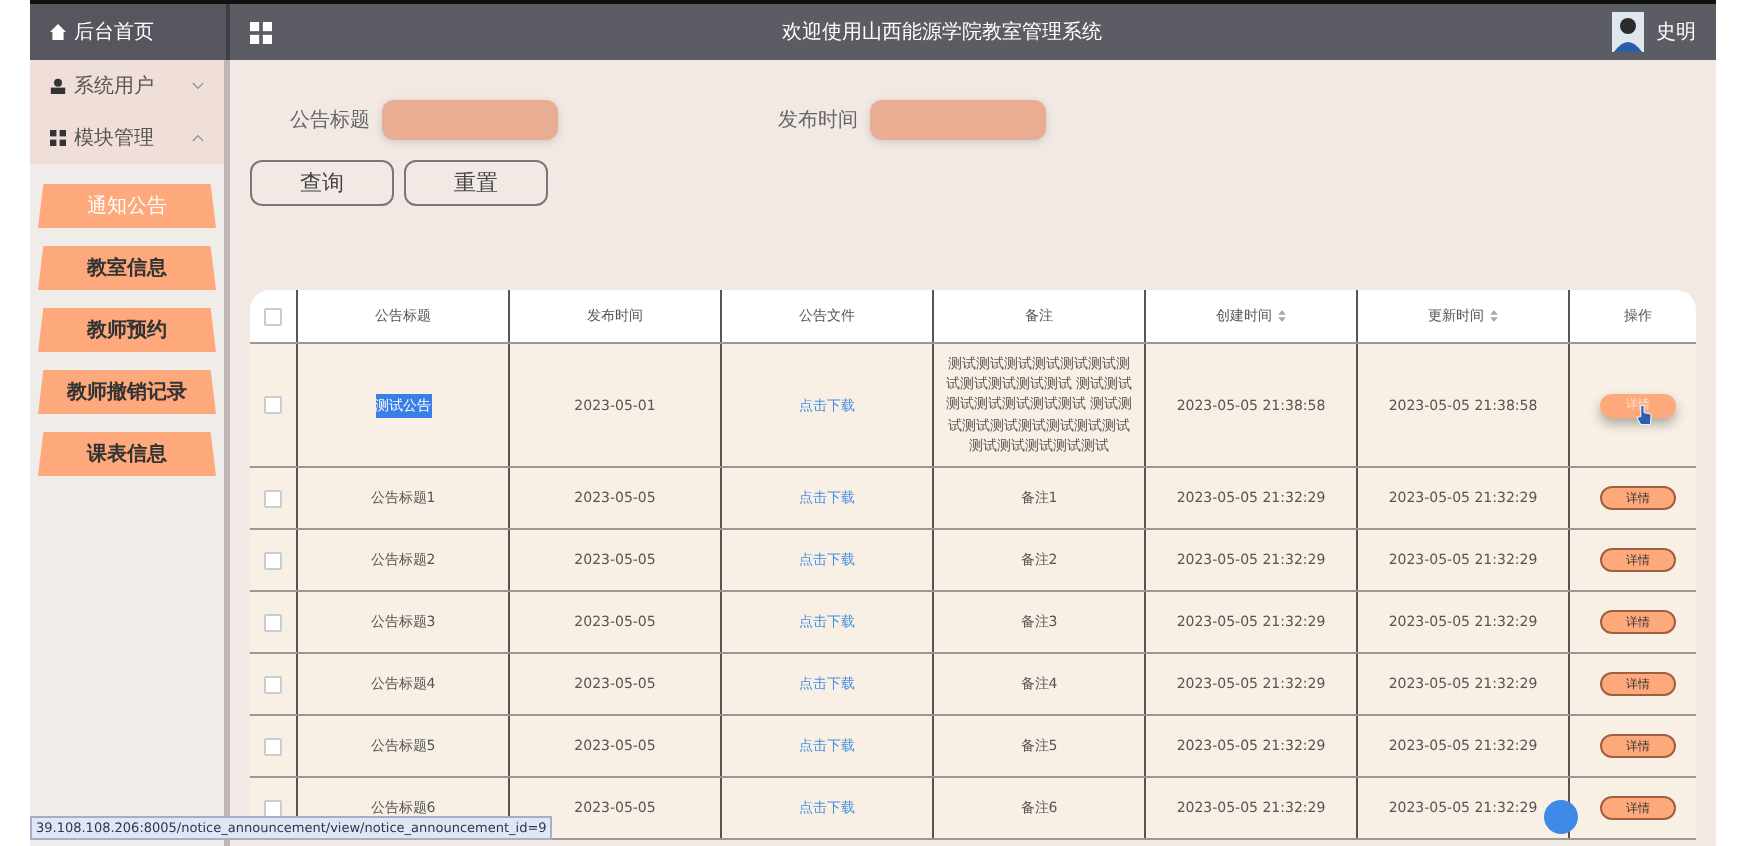 The height and width of the screenshot is (846, 1746). Describe the element at coordinates (198, 86) in the screenshot. I see `chevron-down-icon` at that location.